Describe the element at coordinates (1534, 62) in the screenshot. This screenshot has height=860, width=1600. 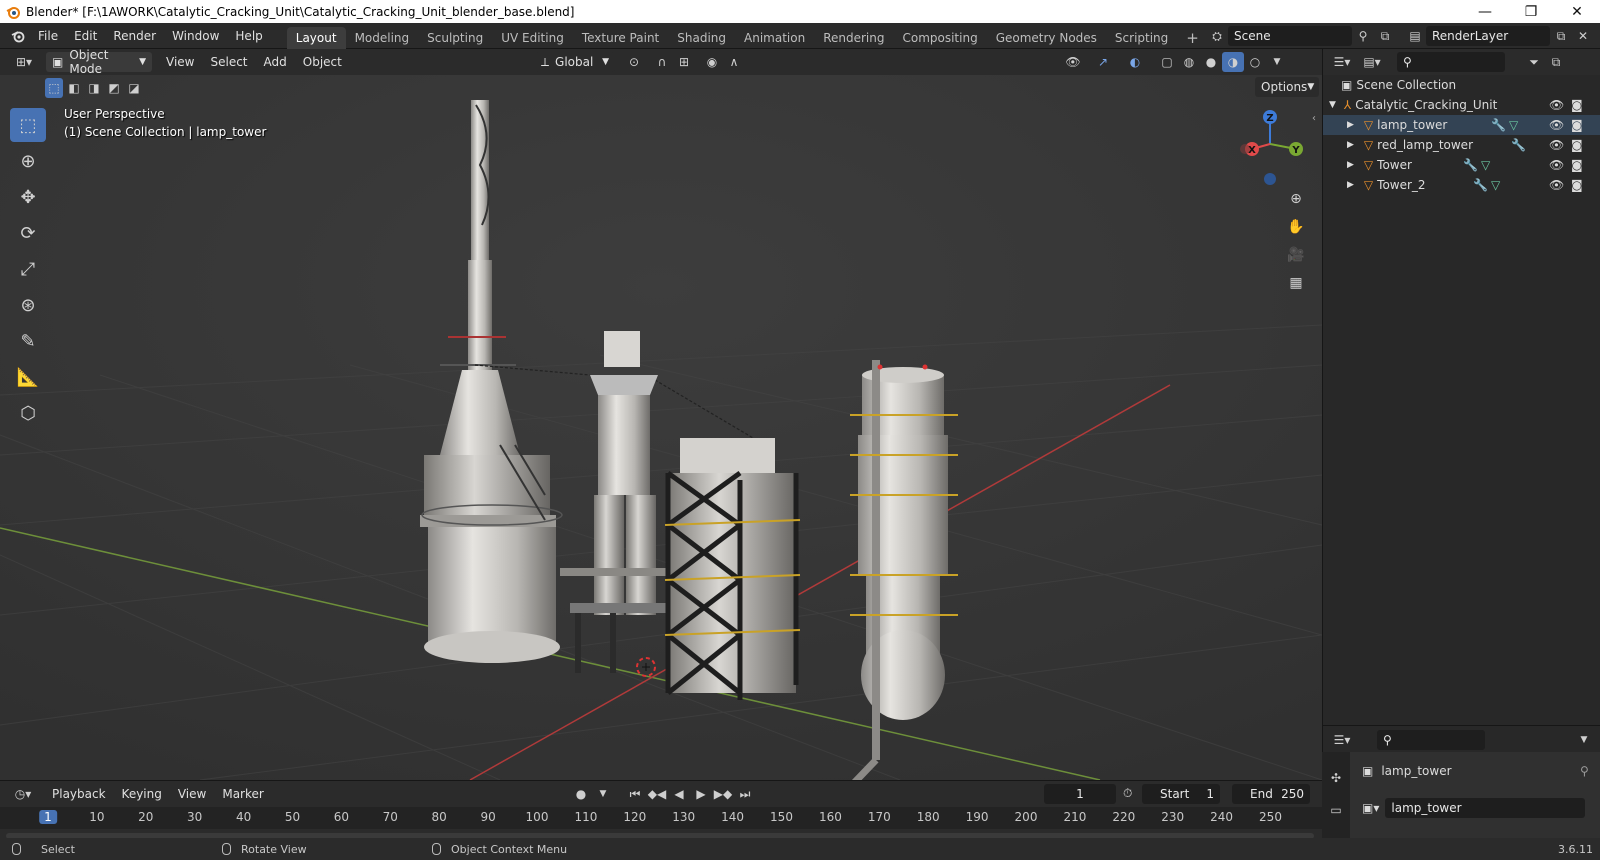
I see `filter-icon: ⏷` at that location.